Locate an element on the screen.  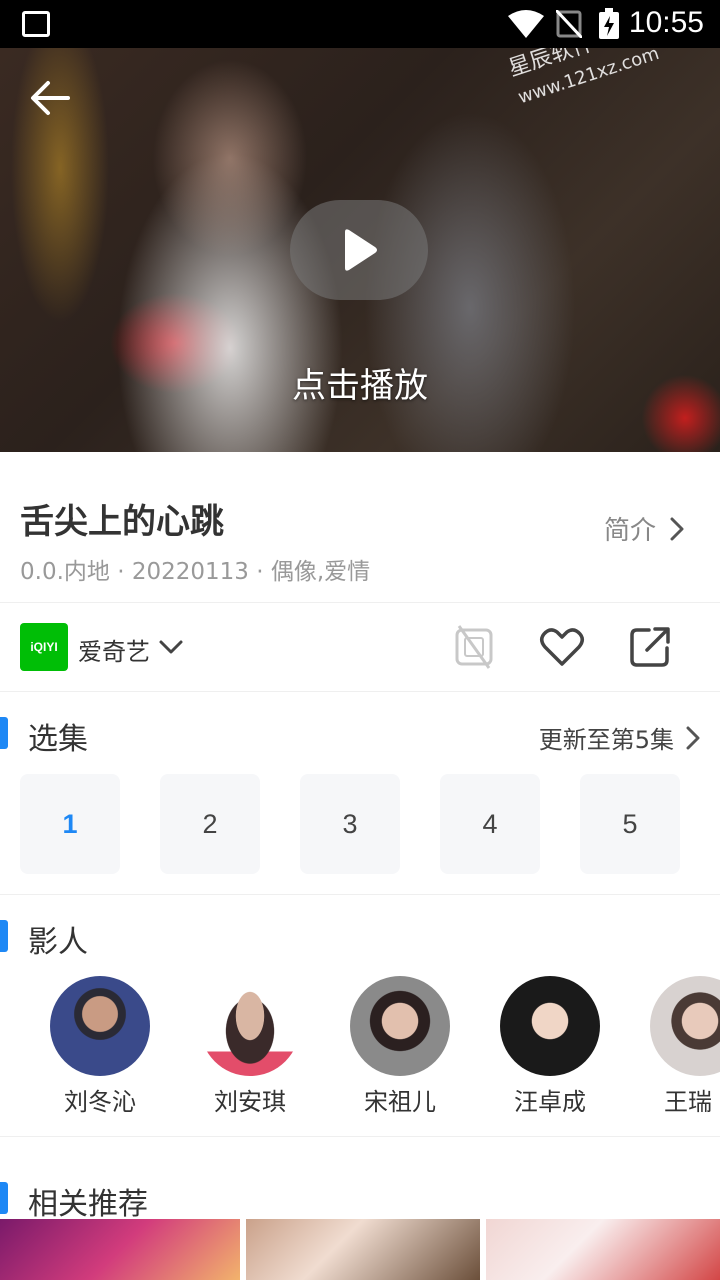
cast-name: 刘安琪 is located at coordinates (250, 1102).